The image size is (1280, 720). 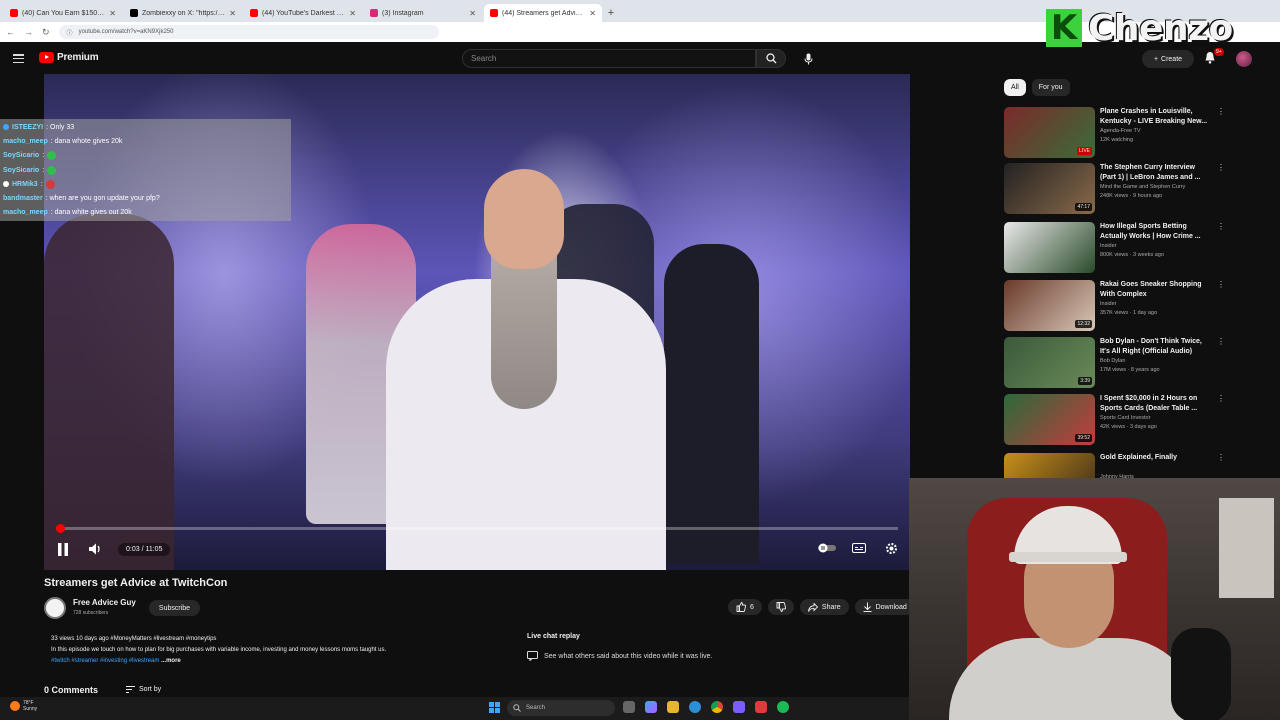 What do you see at coordinates (63, 13) in the screenshot?
I see `browser-tab: (40) Can You Earn $150/Hour... ✕` at bounding box center [63, 13].